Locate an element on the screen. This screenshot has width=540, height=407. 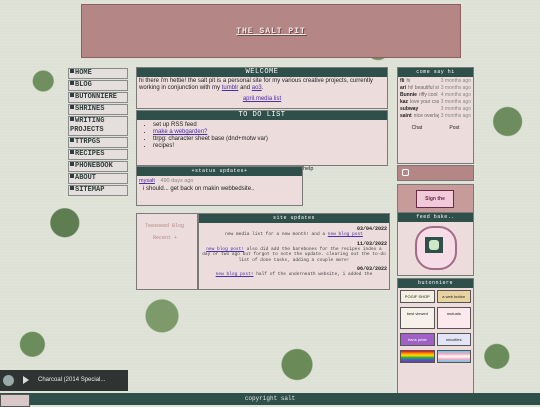
pride-badge-icon is located at coordinates (417, 356).